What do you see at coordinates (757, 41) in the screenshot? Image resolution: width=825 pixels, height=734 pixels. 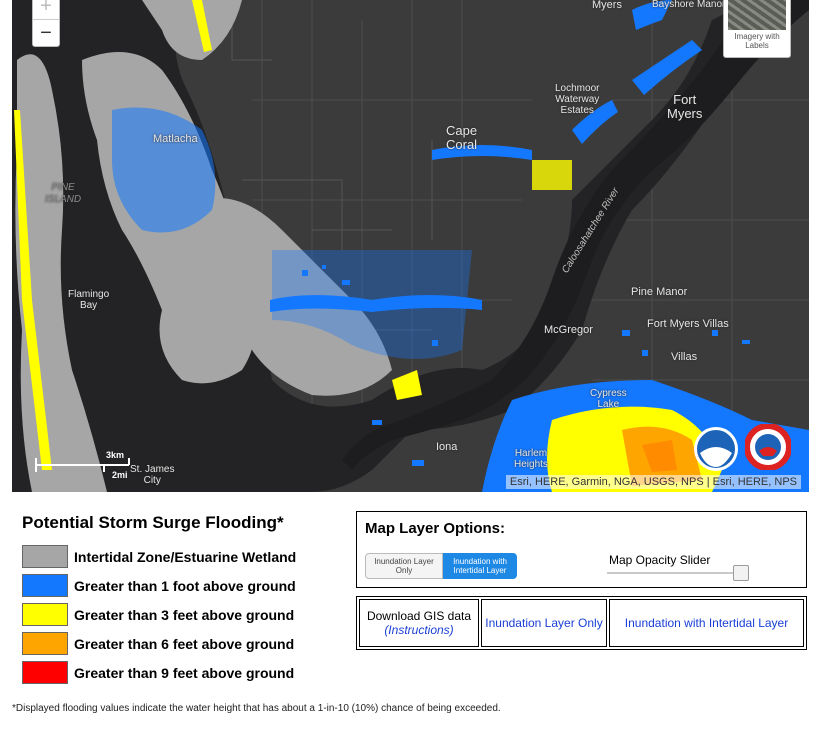 I see `imagery-toggle-label: Imagery with Labels` at bounding box center [757, 41].